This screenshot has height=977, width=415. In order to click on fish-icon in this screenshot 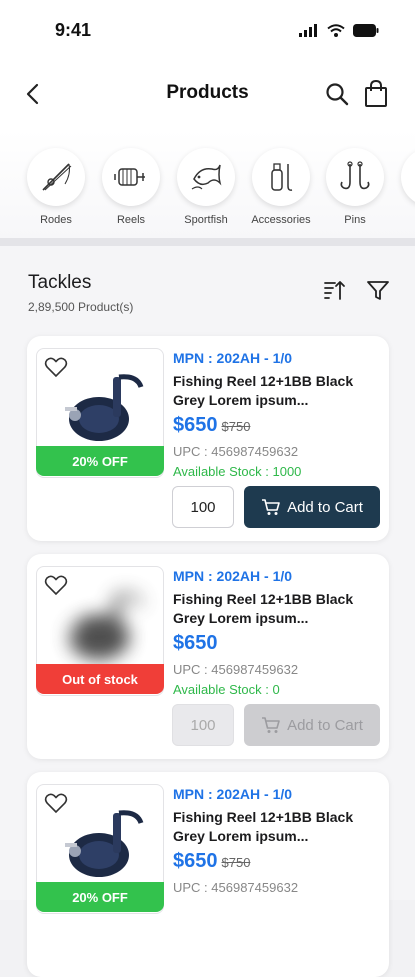, I will do `click(206, 177)`.